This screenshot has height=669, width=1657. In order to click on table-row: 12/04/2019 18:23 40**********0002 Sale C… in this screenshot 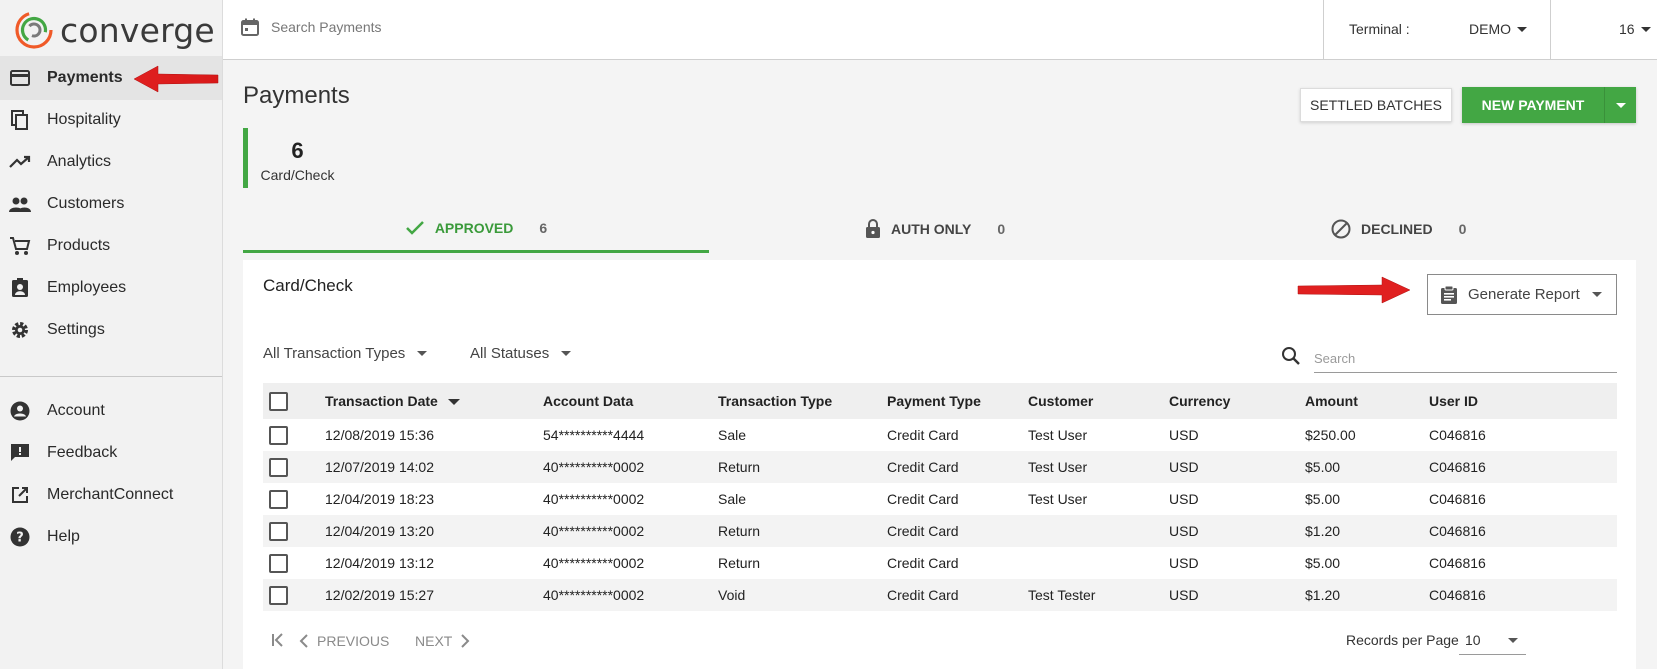, I will do `click(940, 499)`.